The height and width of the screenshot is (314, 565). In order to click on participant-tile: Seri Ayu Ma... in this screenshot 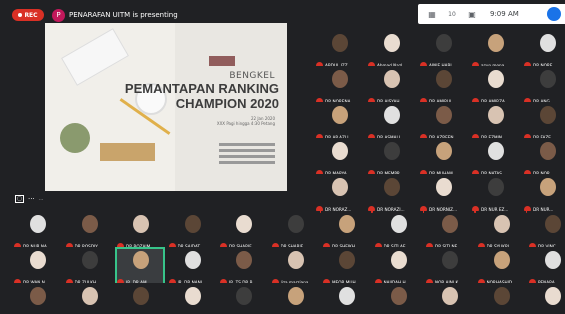, I will do `click(397, 298)`.